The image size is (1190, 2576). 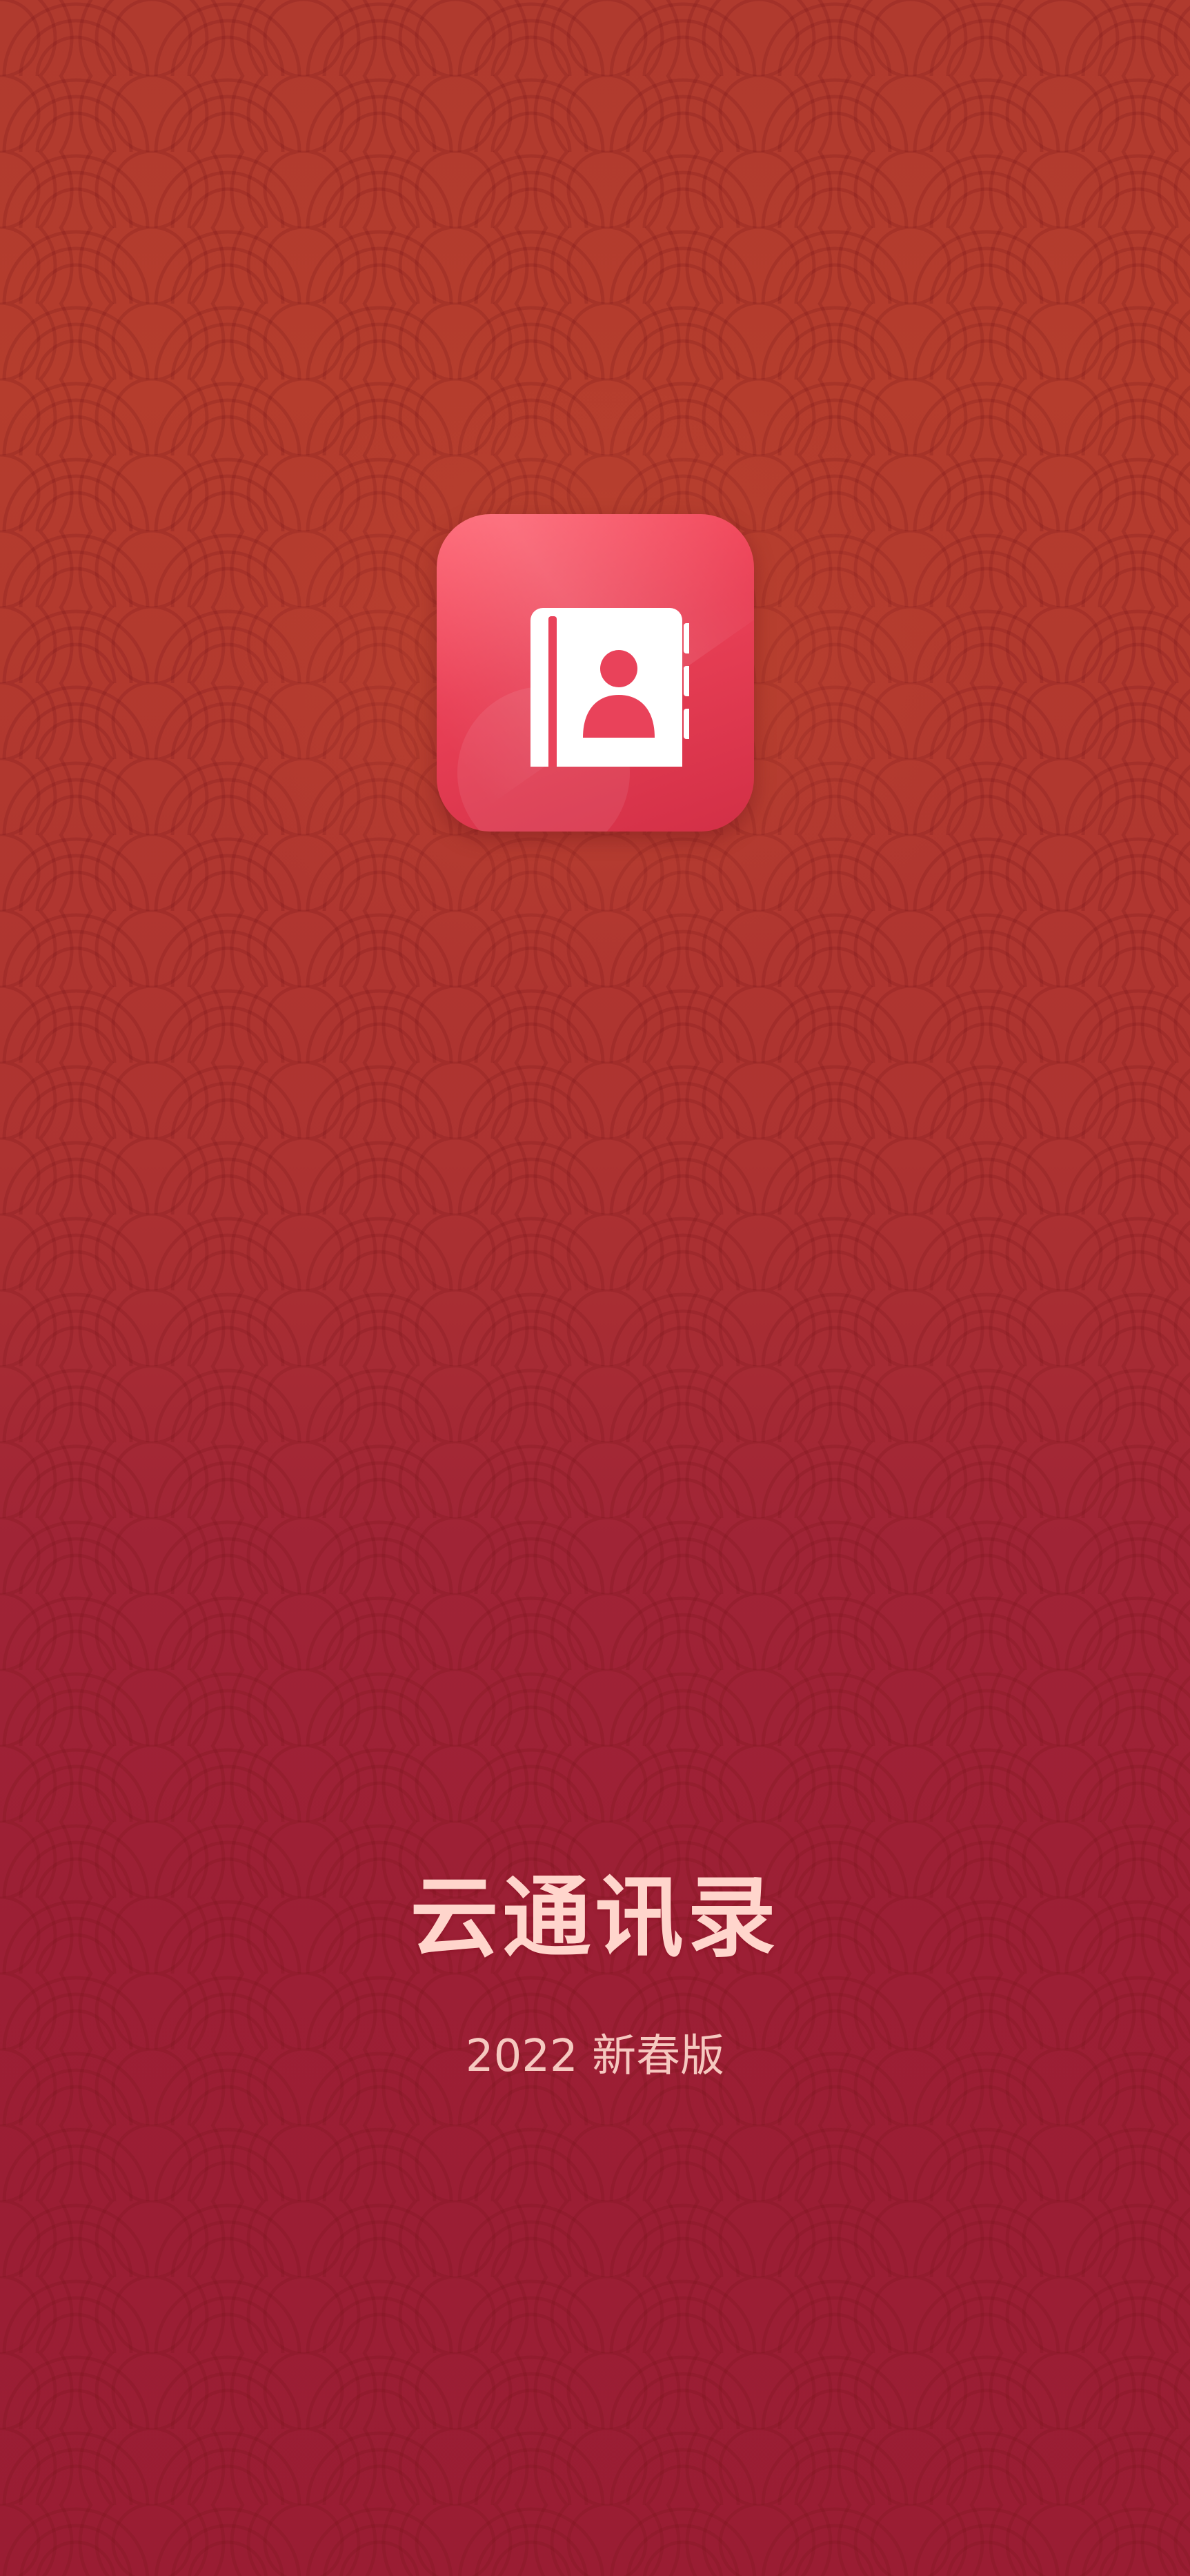 What do you see at coordinates (595, 1918) in the screenshot?
I see `app-title: 云通讯录` at bounding box center [595, 1918].